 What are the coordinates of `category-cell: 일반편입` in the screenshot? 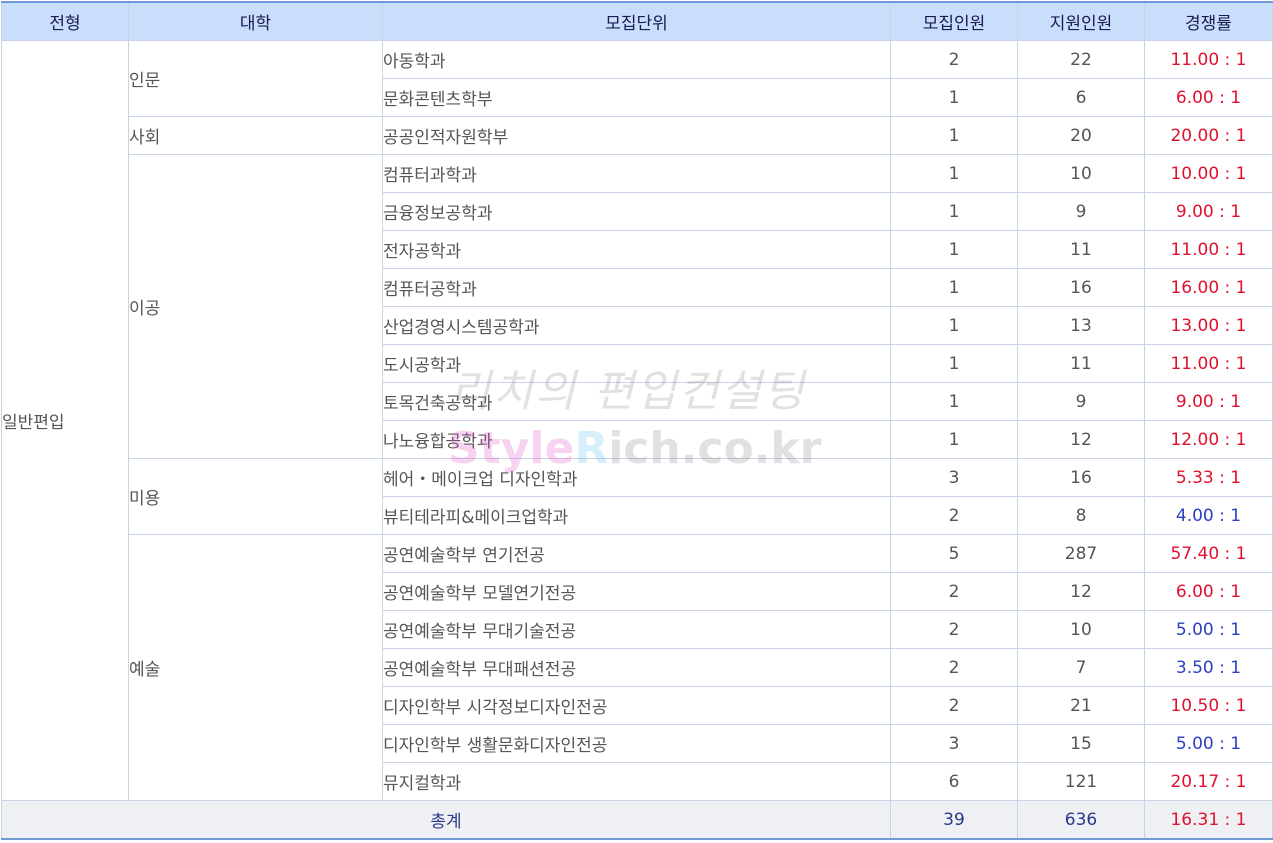 It's located at (65, 420).